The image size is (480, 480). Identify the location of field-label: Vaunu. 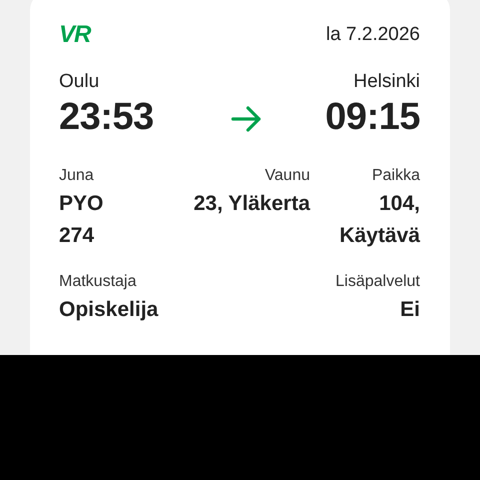
(287, 176).